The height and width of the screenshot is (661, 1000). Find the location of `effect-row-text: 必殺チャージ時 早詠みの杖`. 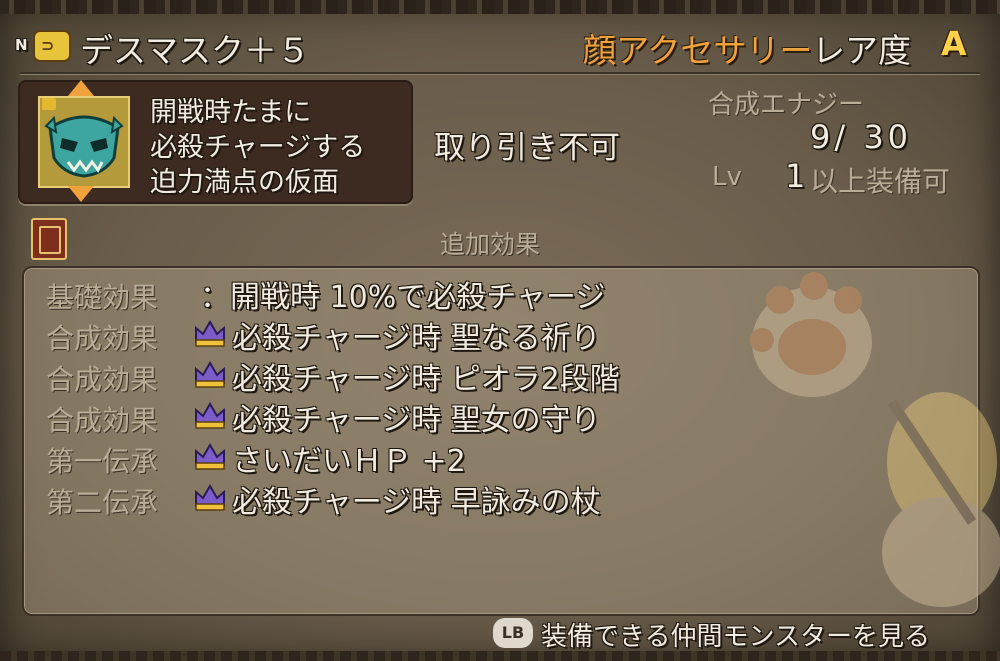

effect-row-text: 必殺チャージ時 早詠みの杖 is located at coordinates (416, 502).